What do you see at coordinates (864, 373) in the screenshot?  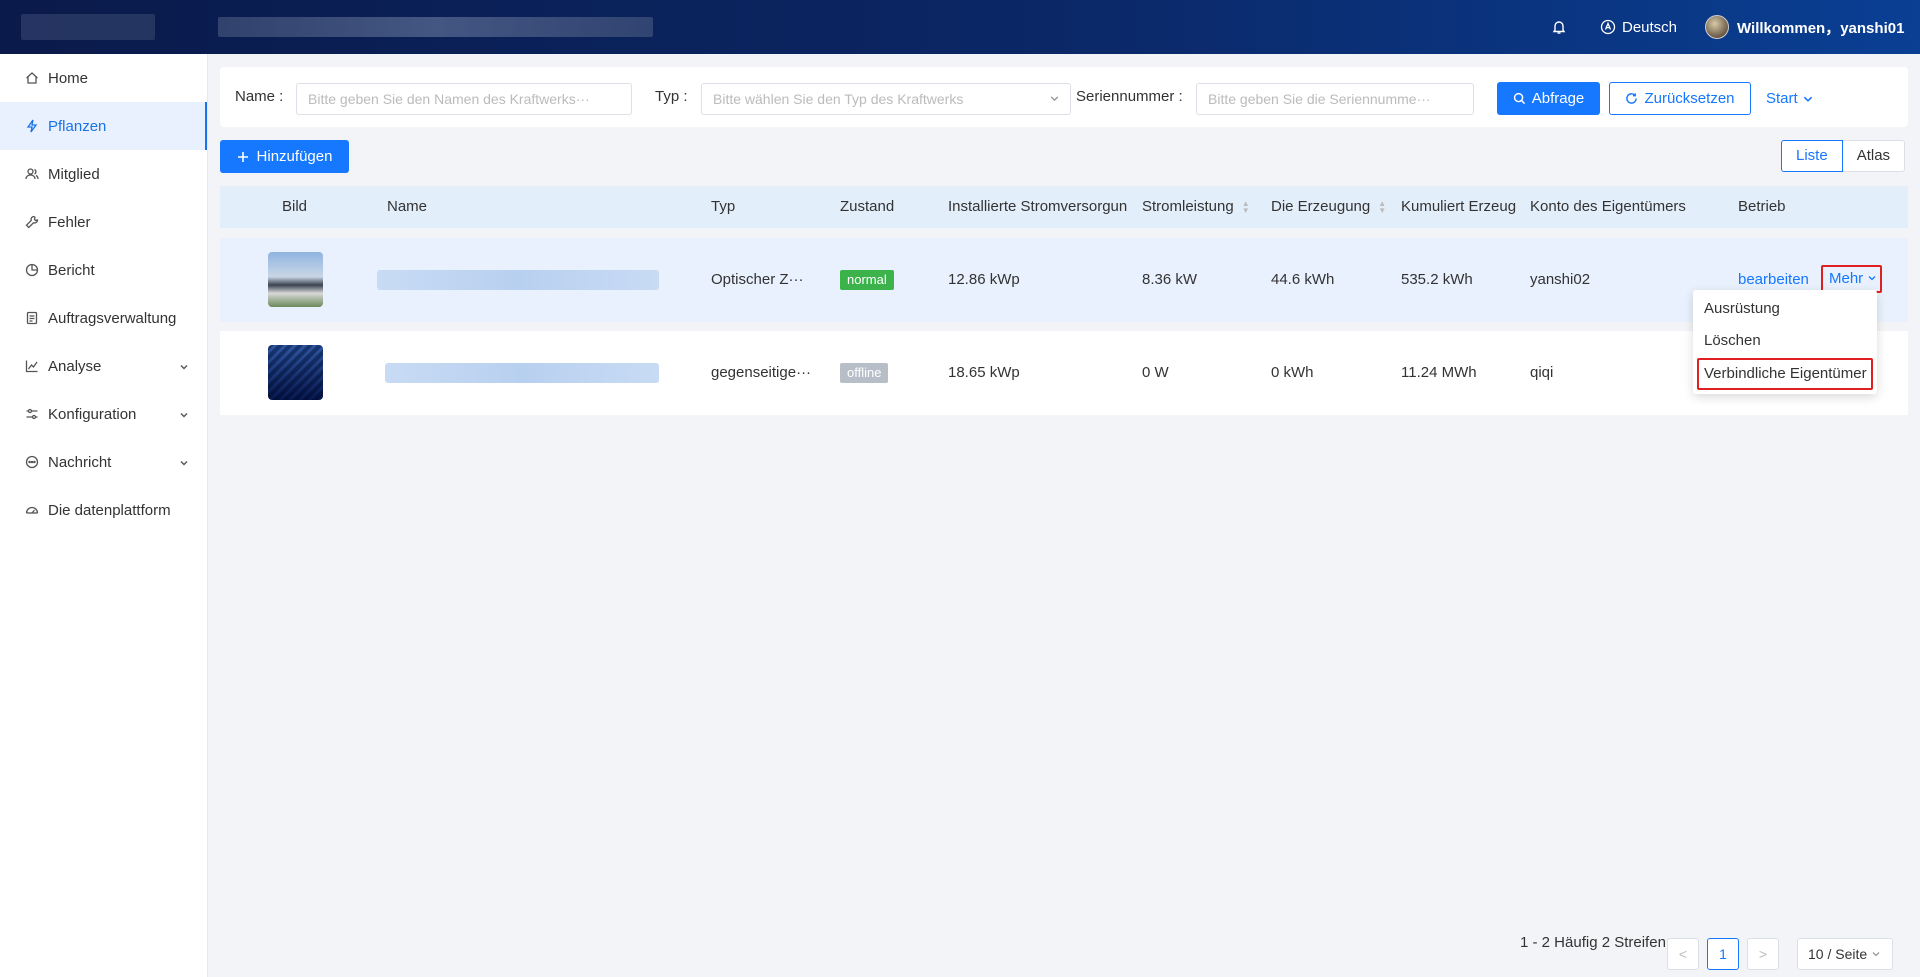 I see `status-badge: offline` at bounding box center [864, 373].